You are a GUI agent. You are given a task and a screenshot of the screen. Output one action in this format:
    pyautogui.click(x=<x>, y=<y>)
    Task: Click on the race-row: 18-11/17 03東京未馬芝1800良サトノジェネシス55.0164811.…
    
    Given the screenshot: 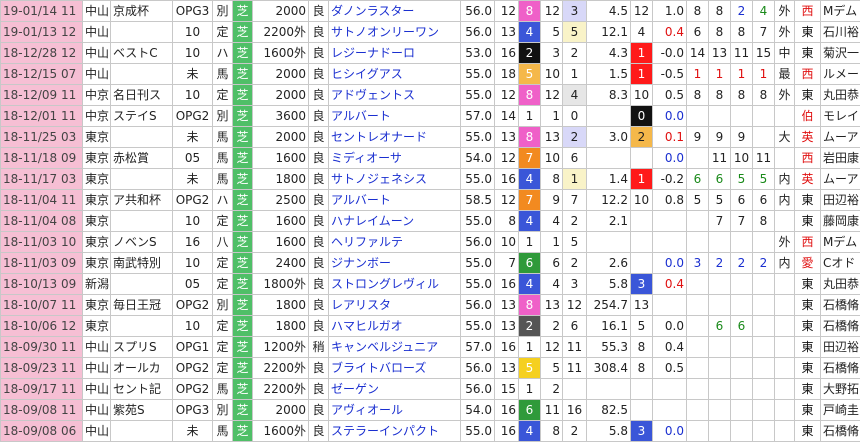 What is the action you would take?
    pyautogui.click(x=430, y=179)
    